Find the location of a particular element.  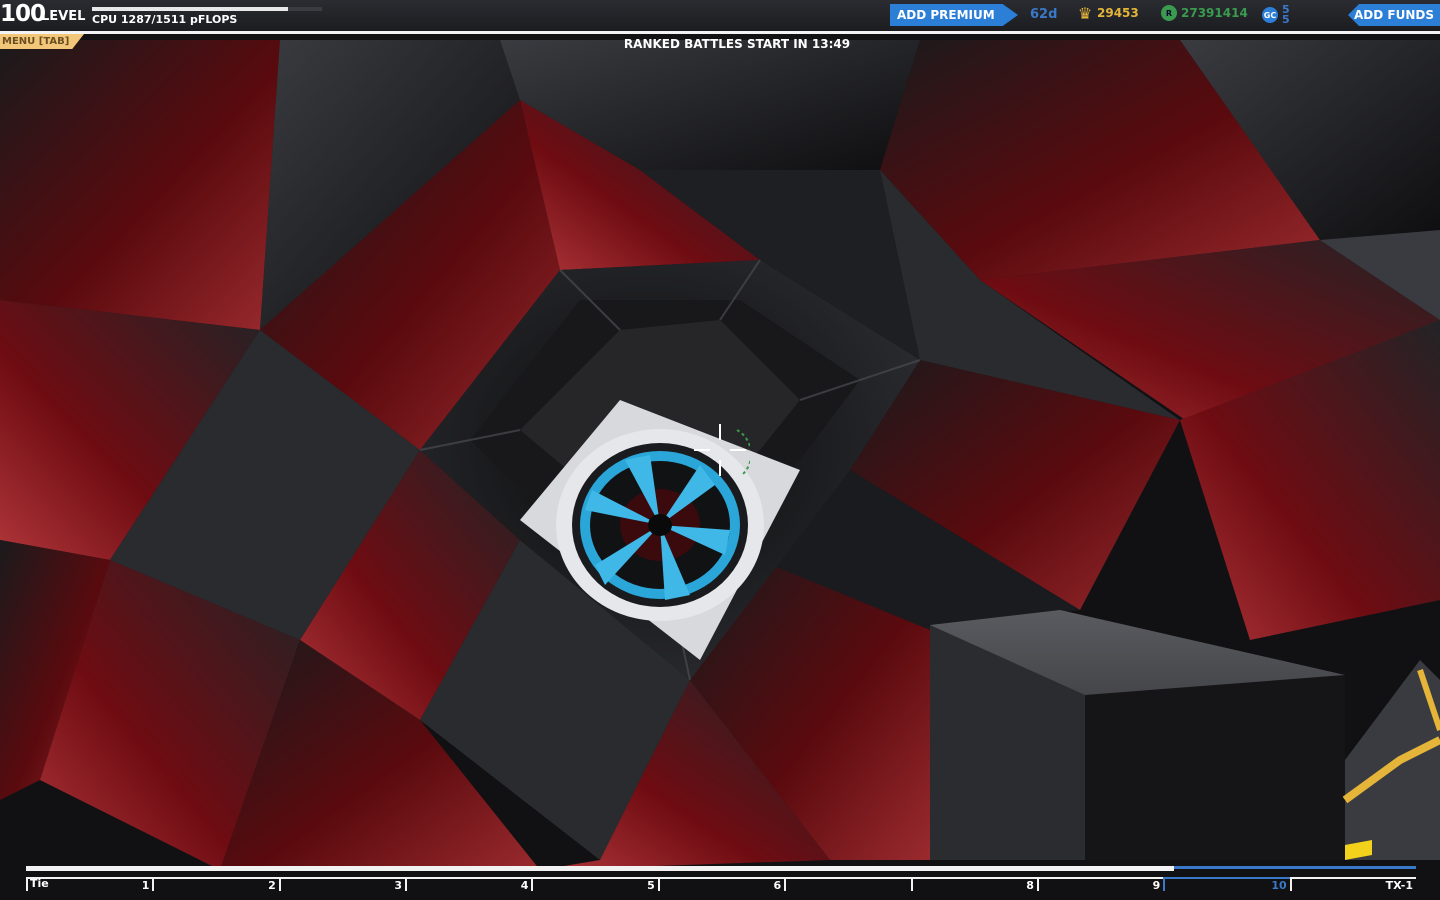

add-premium-button: ADD PREMIUM is located at coordinates (954, 15).